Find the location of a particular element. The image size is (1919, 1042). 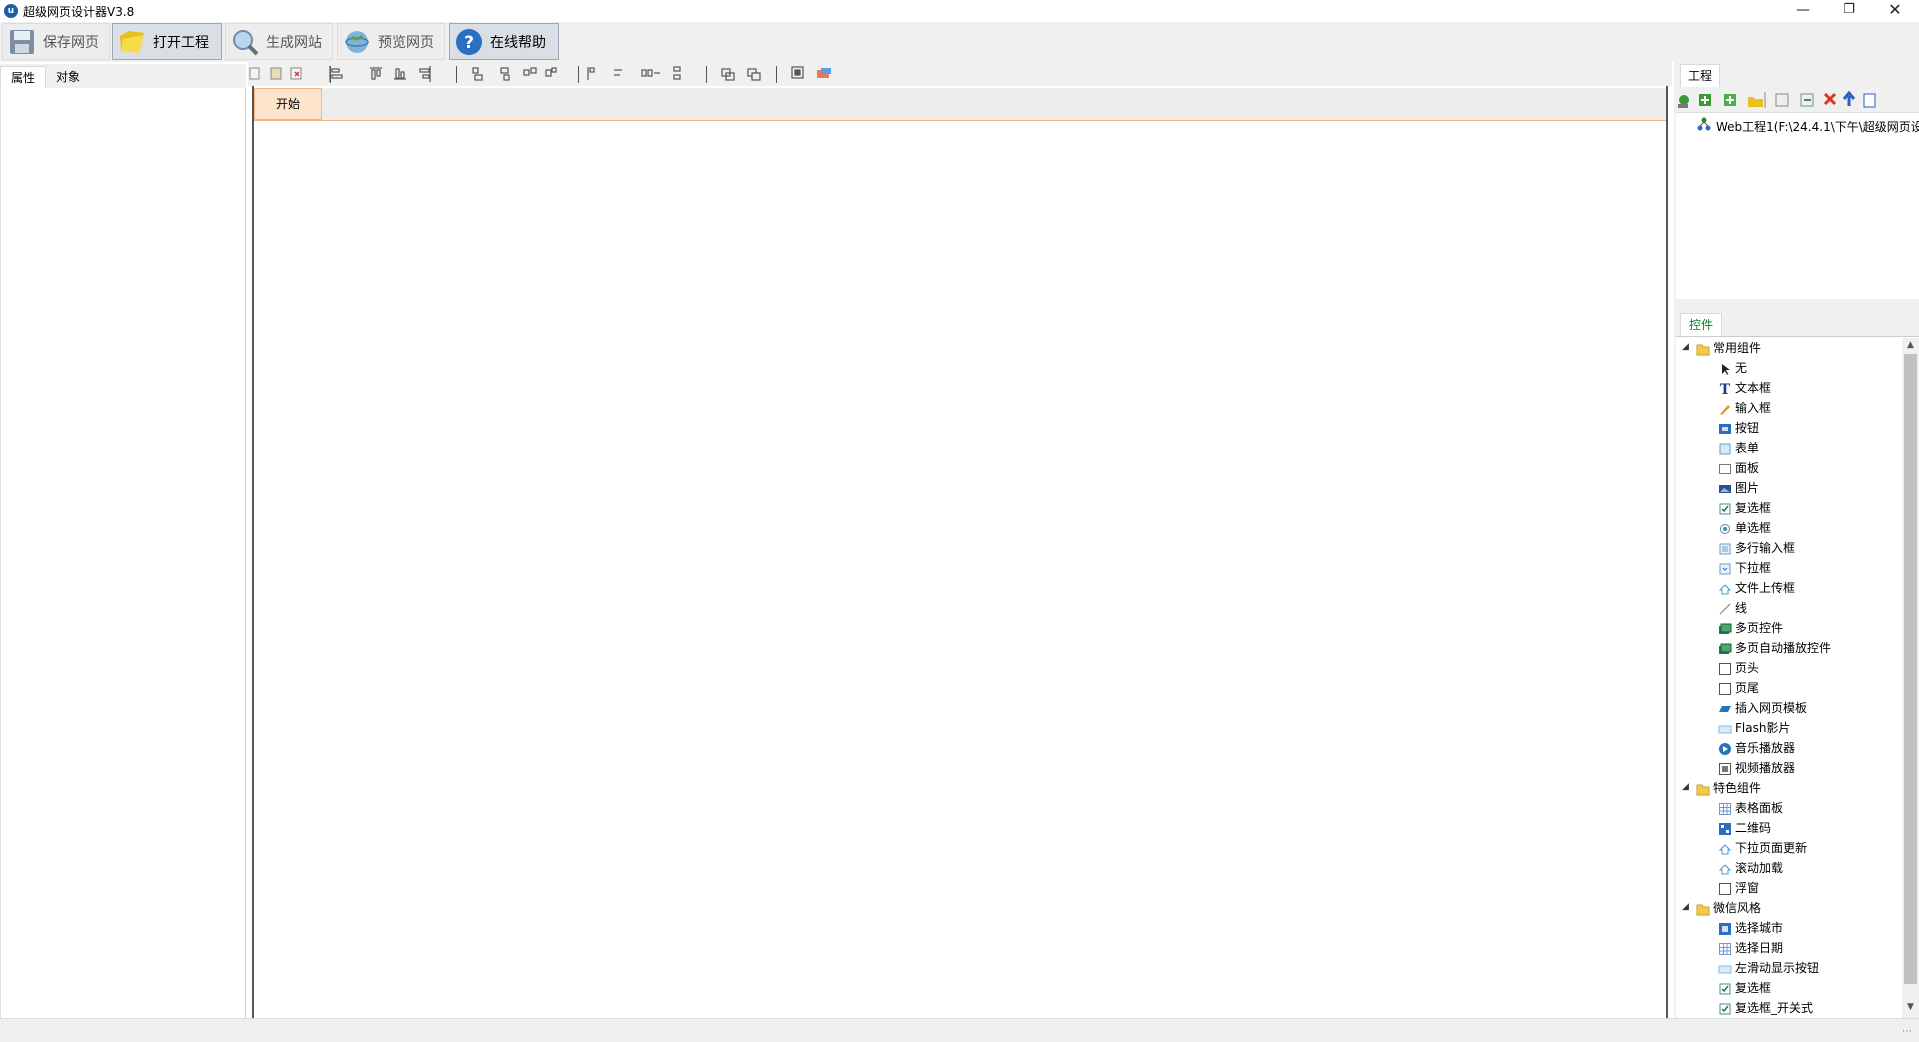

open-folder-icon is located at coordinates (1755, 100).